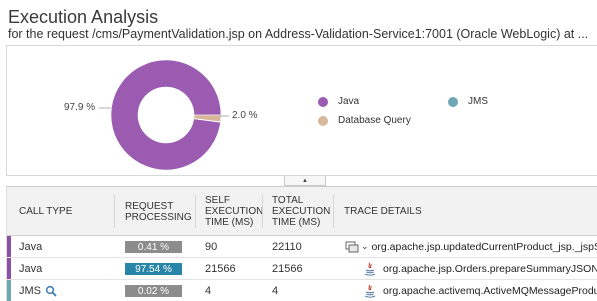 The image size is (597, 301). I want to click on call-type-label: JMS, so click(30, 290).